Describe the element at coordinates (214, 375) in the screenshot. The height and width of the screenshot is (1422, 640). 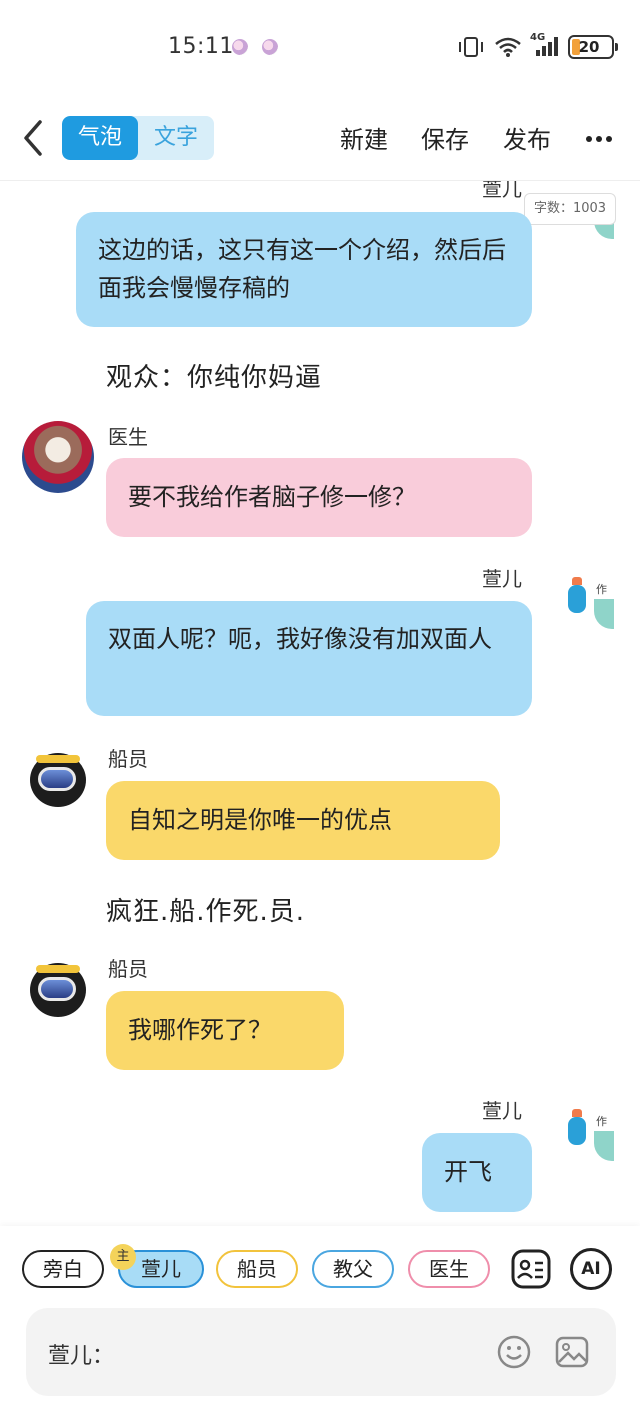
I see `narration-text: 观众：你纯你妈逼` at that location.